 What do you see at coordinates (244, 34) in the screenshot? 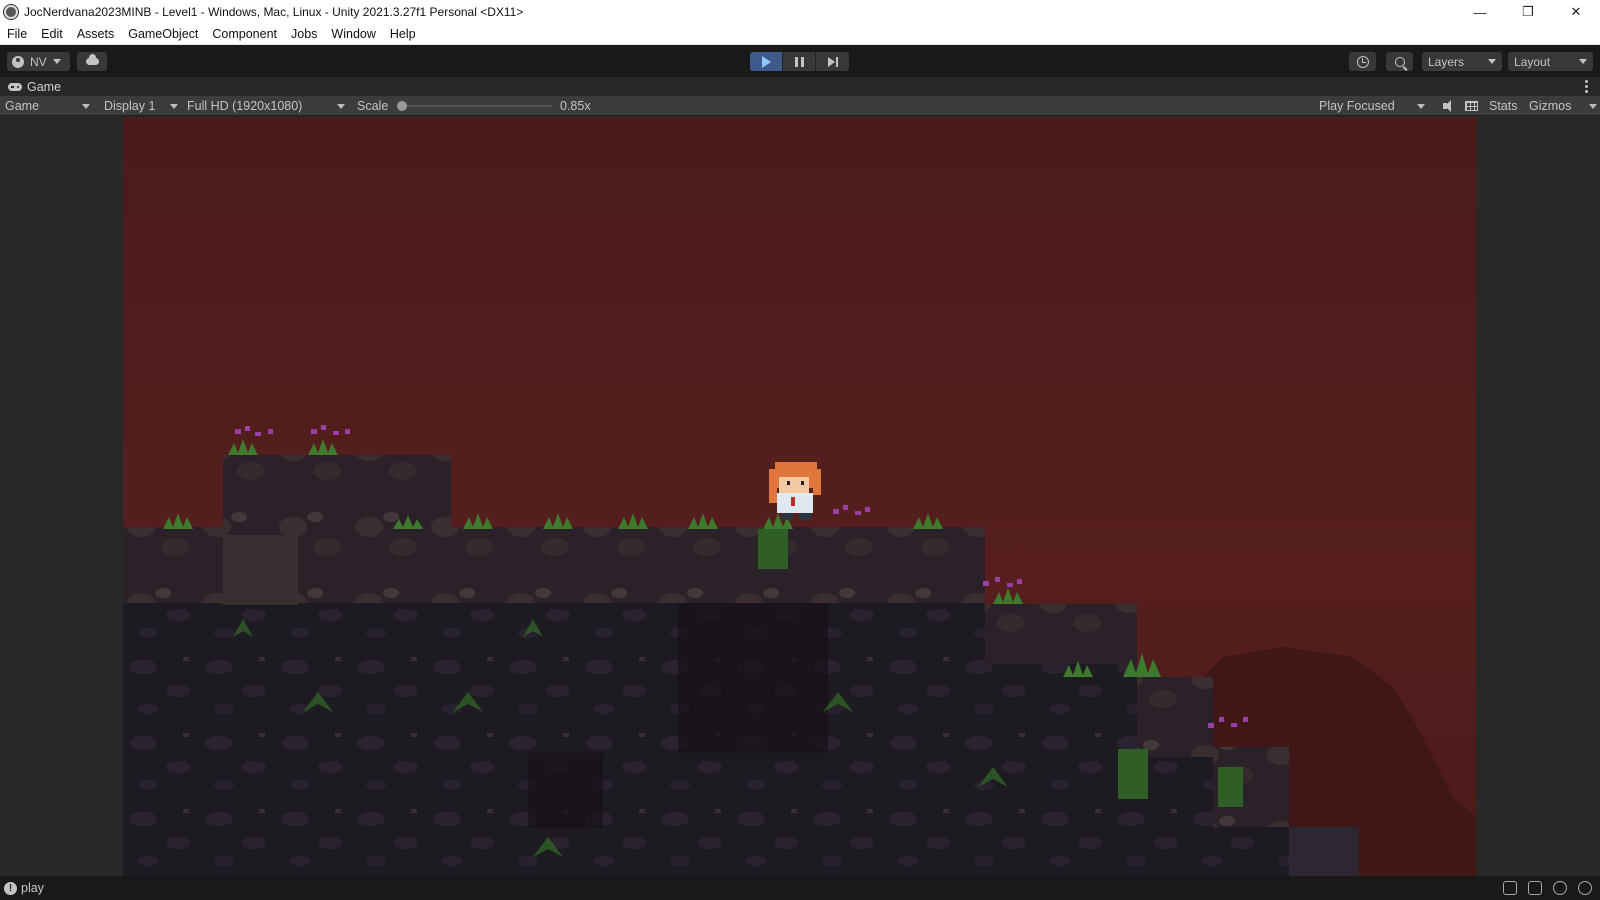
I see `menu-component: Component` at bounding box center [244, 34].